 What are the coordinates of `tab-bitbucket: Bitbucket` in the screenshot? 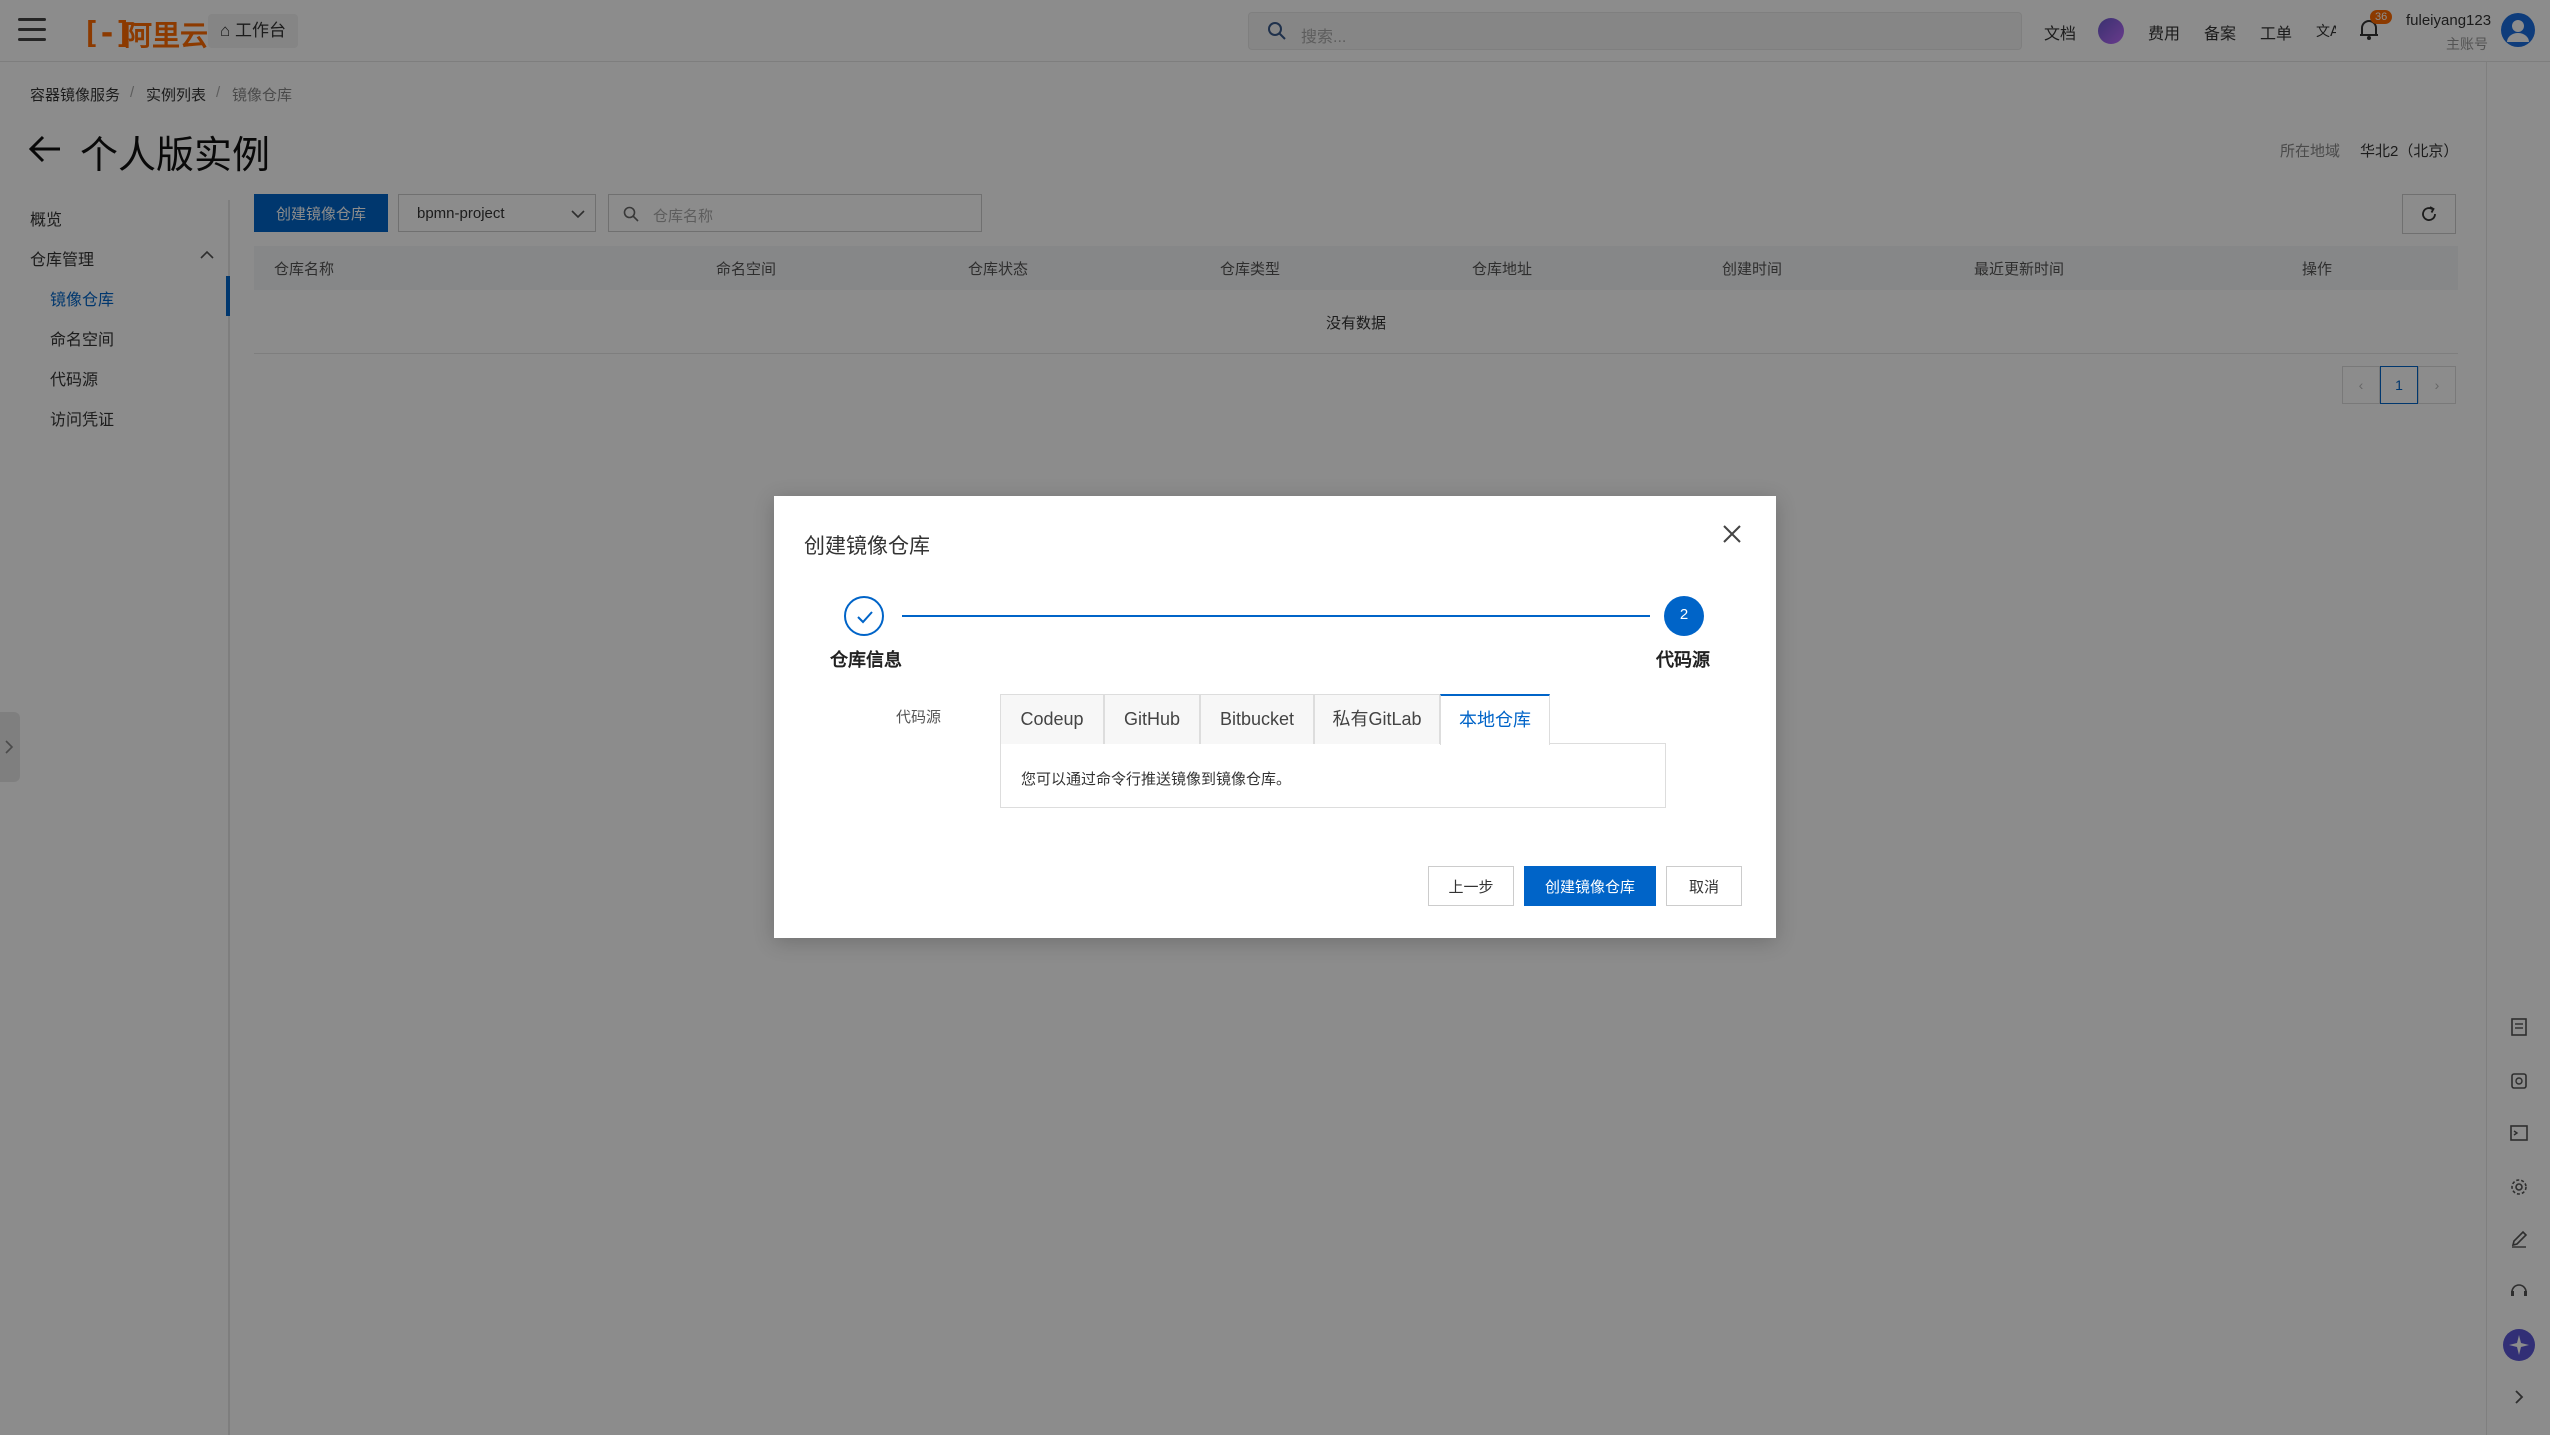 It's located at (1257, 719).